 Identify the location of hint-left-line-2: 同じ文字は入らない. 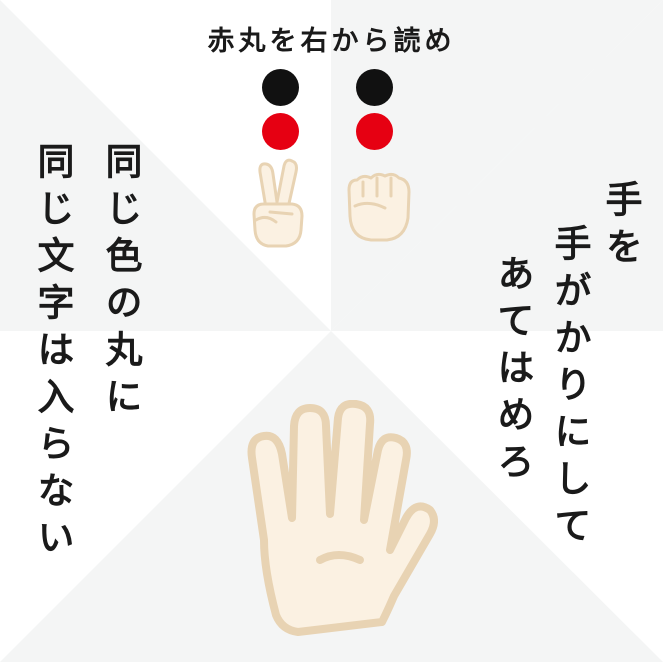
(52, 353).